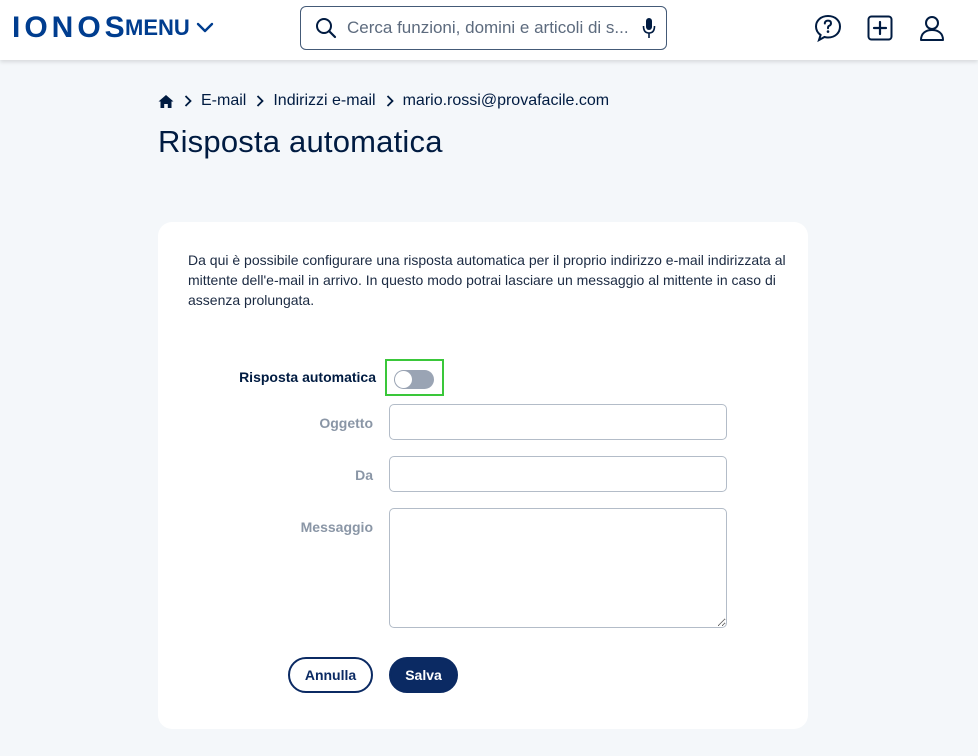 The height and width of the screenshot is (756, 978). Describe the element at coordinates (558, 568) in the screenshot. I see `message-field` at that location.